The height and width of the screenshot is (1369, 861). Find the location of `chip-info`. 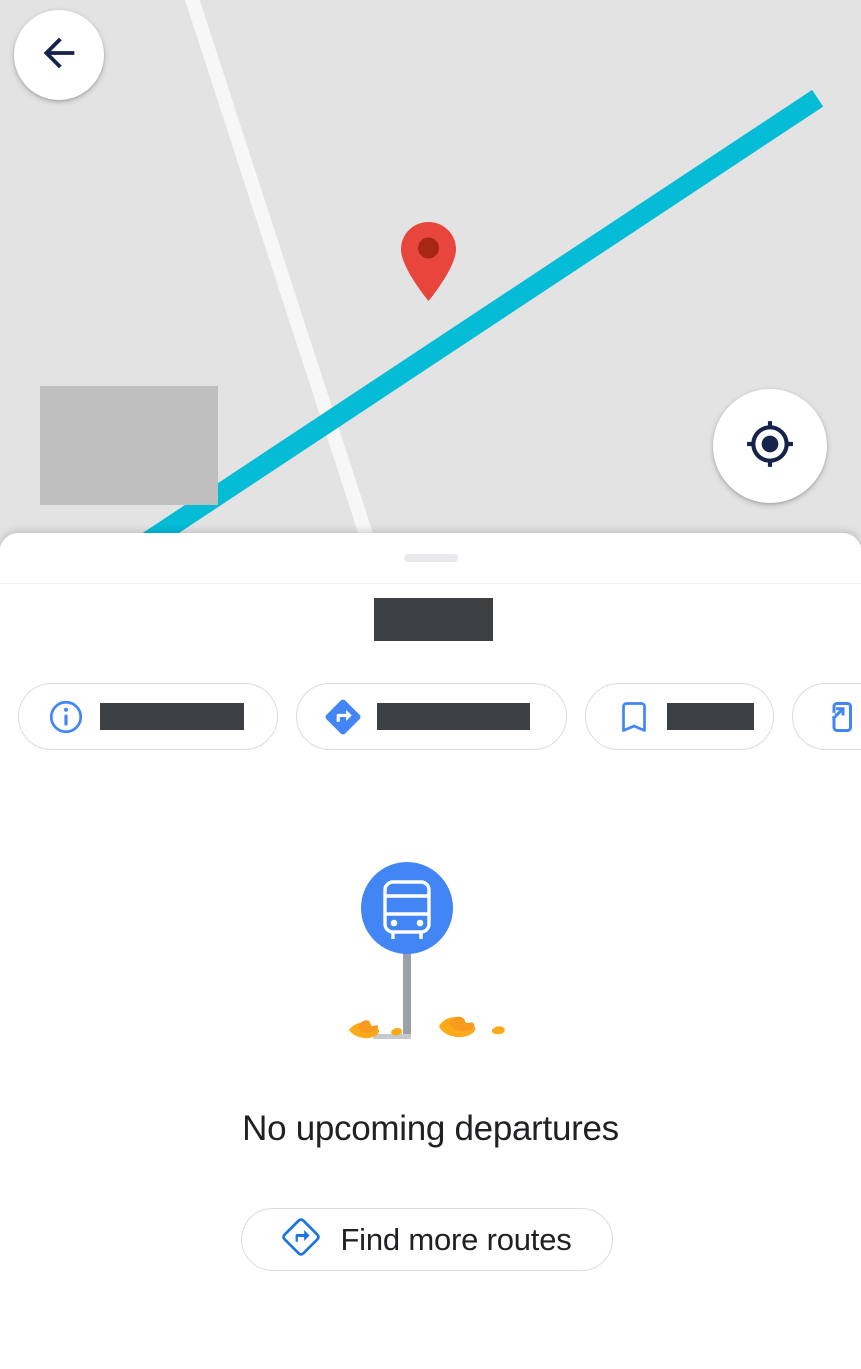

chip-info is located at coordinates (148, 716).